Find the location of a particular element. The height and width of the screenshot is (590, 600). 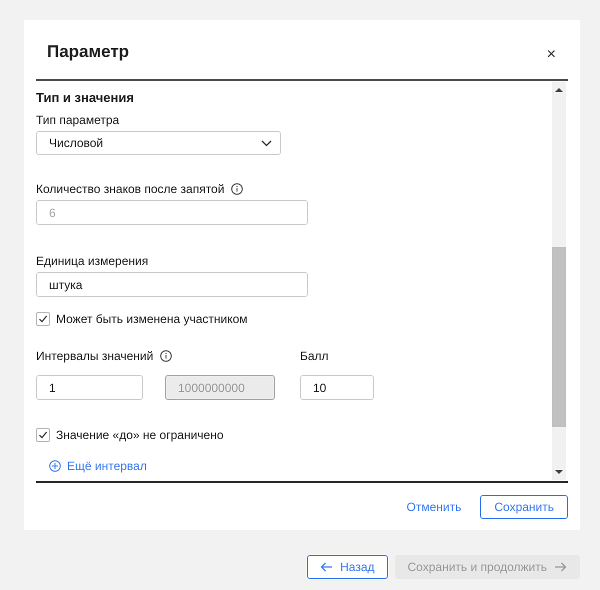

field-label: Балл is located at coordinates (314, 356).